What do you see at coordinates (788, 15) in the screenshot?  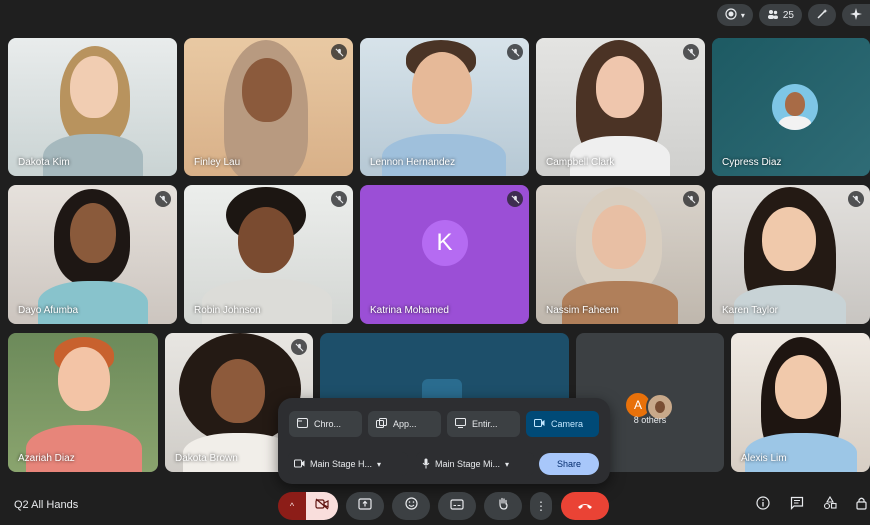 I see `participant-count: 25` at bounding box center [788, 15].